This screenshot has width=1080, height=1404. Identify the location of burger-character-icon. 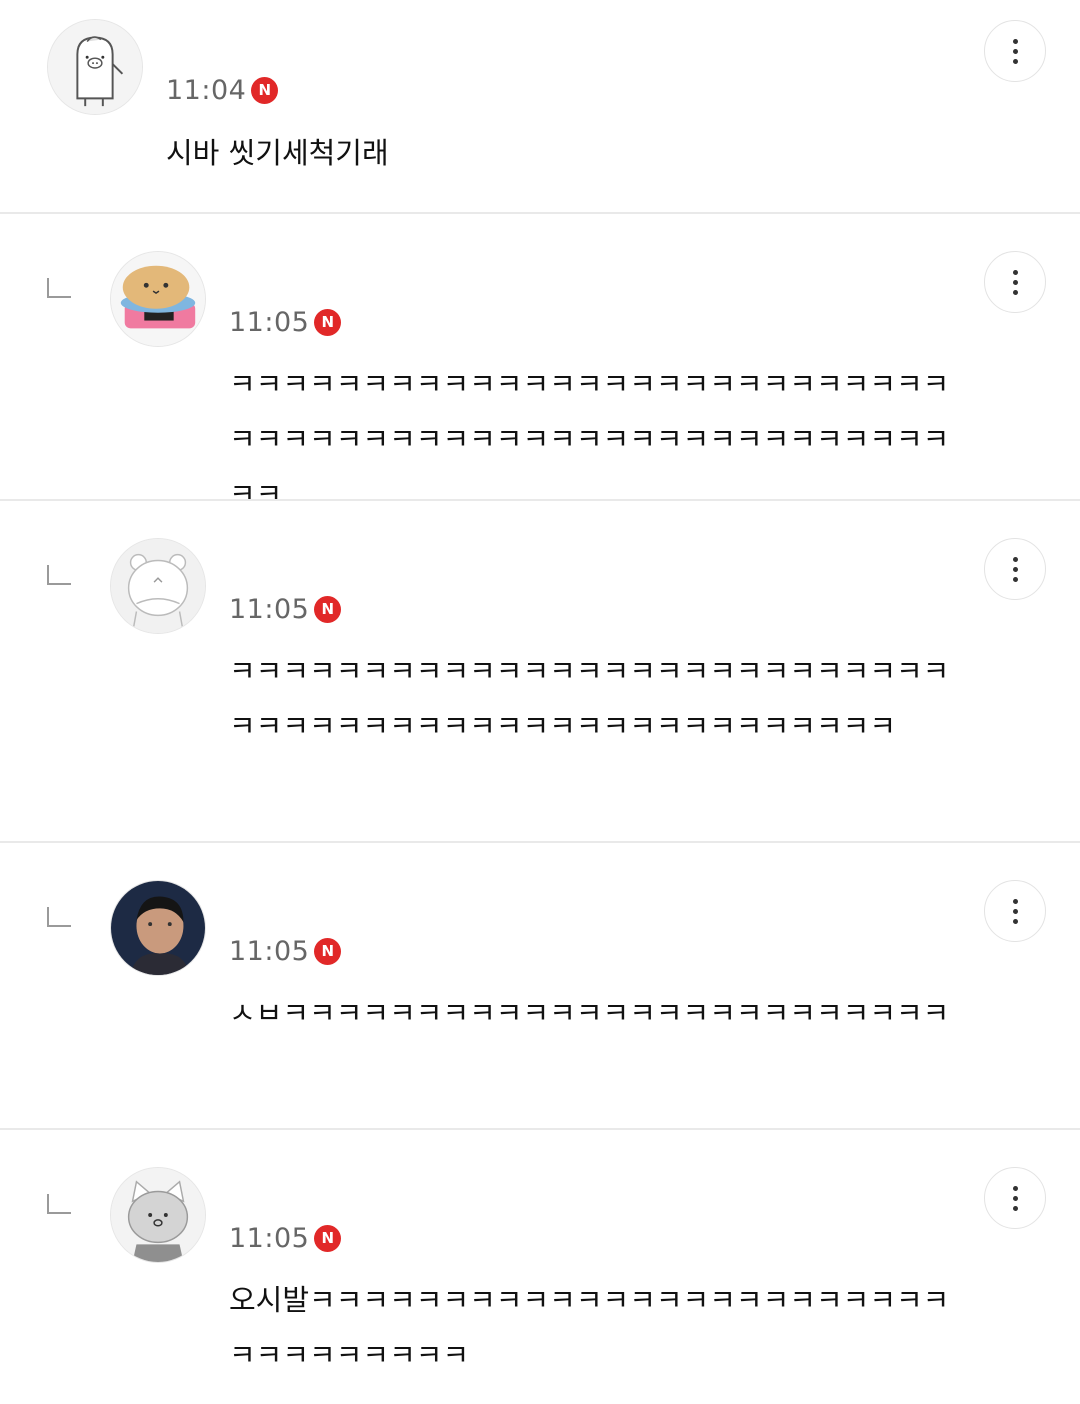
(158, 299).